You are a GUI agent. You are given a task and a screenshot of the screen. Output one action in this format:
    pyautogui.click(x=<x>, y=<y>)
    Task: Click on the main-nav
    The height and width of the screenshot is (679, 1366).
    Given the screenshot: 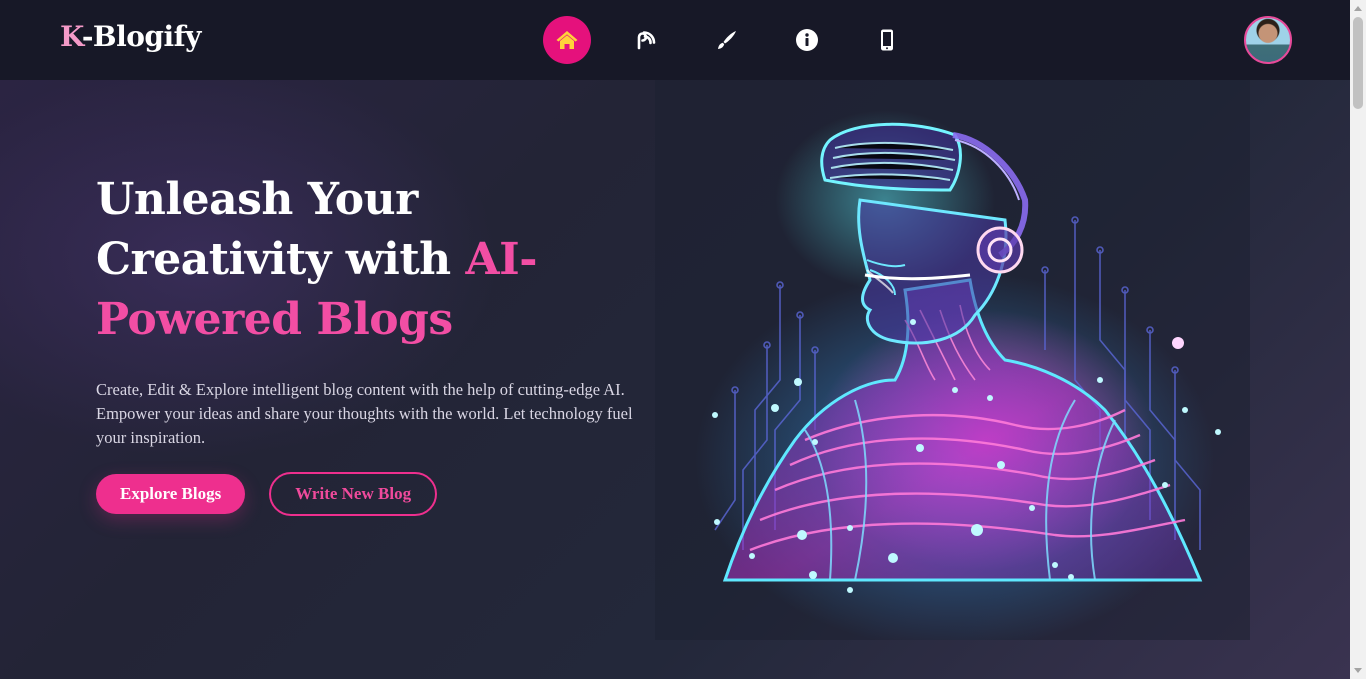 What is the action you would take?
    pyautogui.click(x=727, y=40)
    